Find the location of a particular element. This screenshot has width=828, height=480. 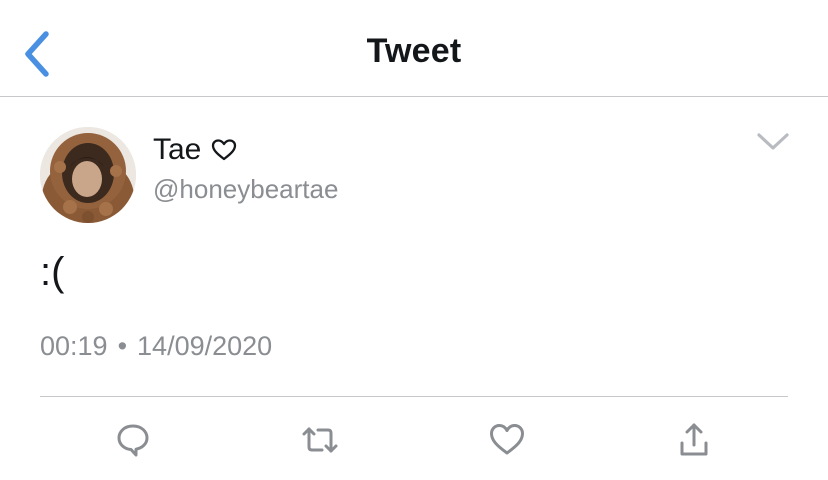

reply-bubble-icon is located at coordinates (133, 440).